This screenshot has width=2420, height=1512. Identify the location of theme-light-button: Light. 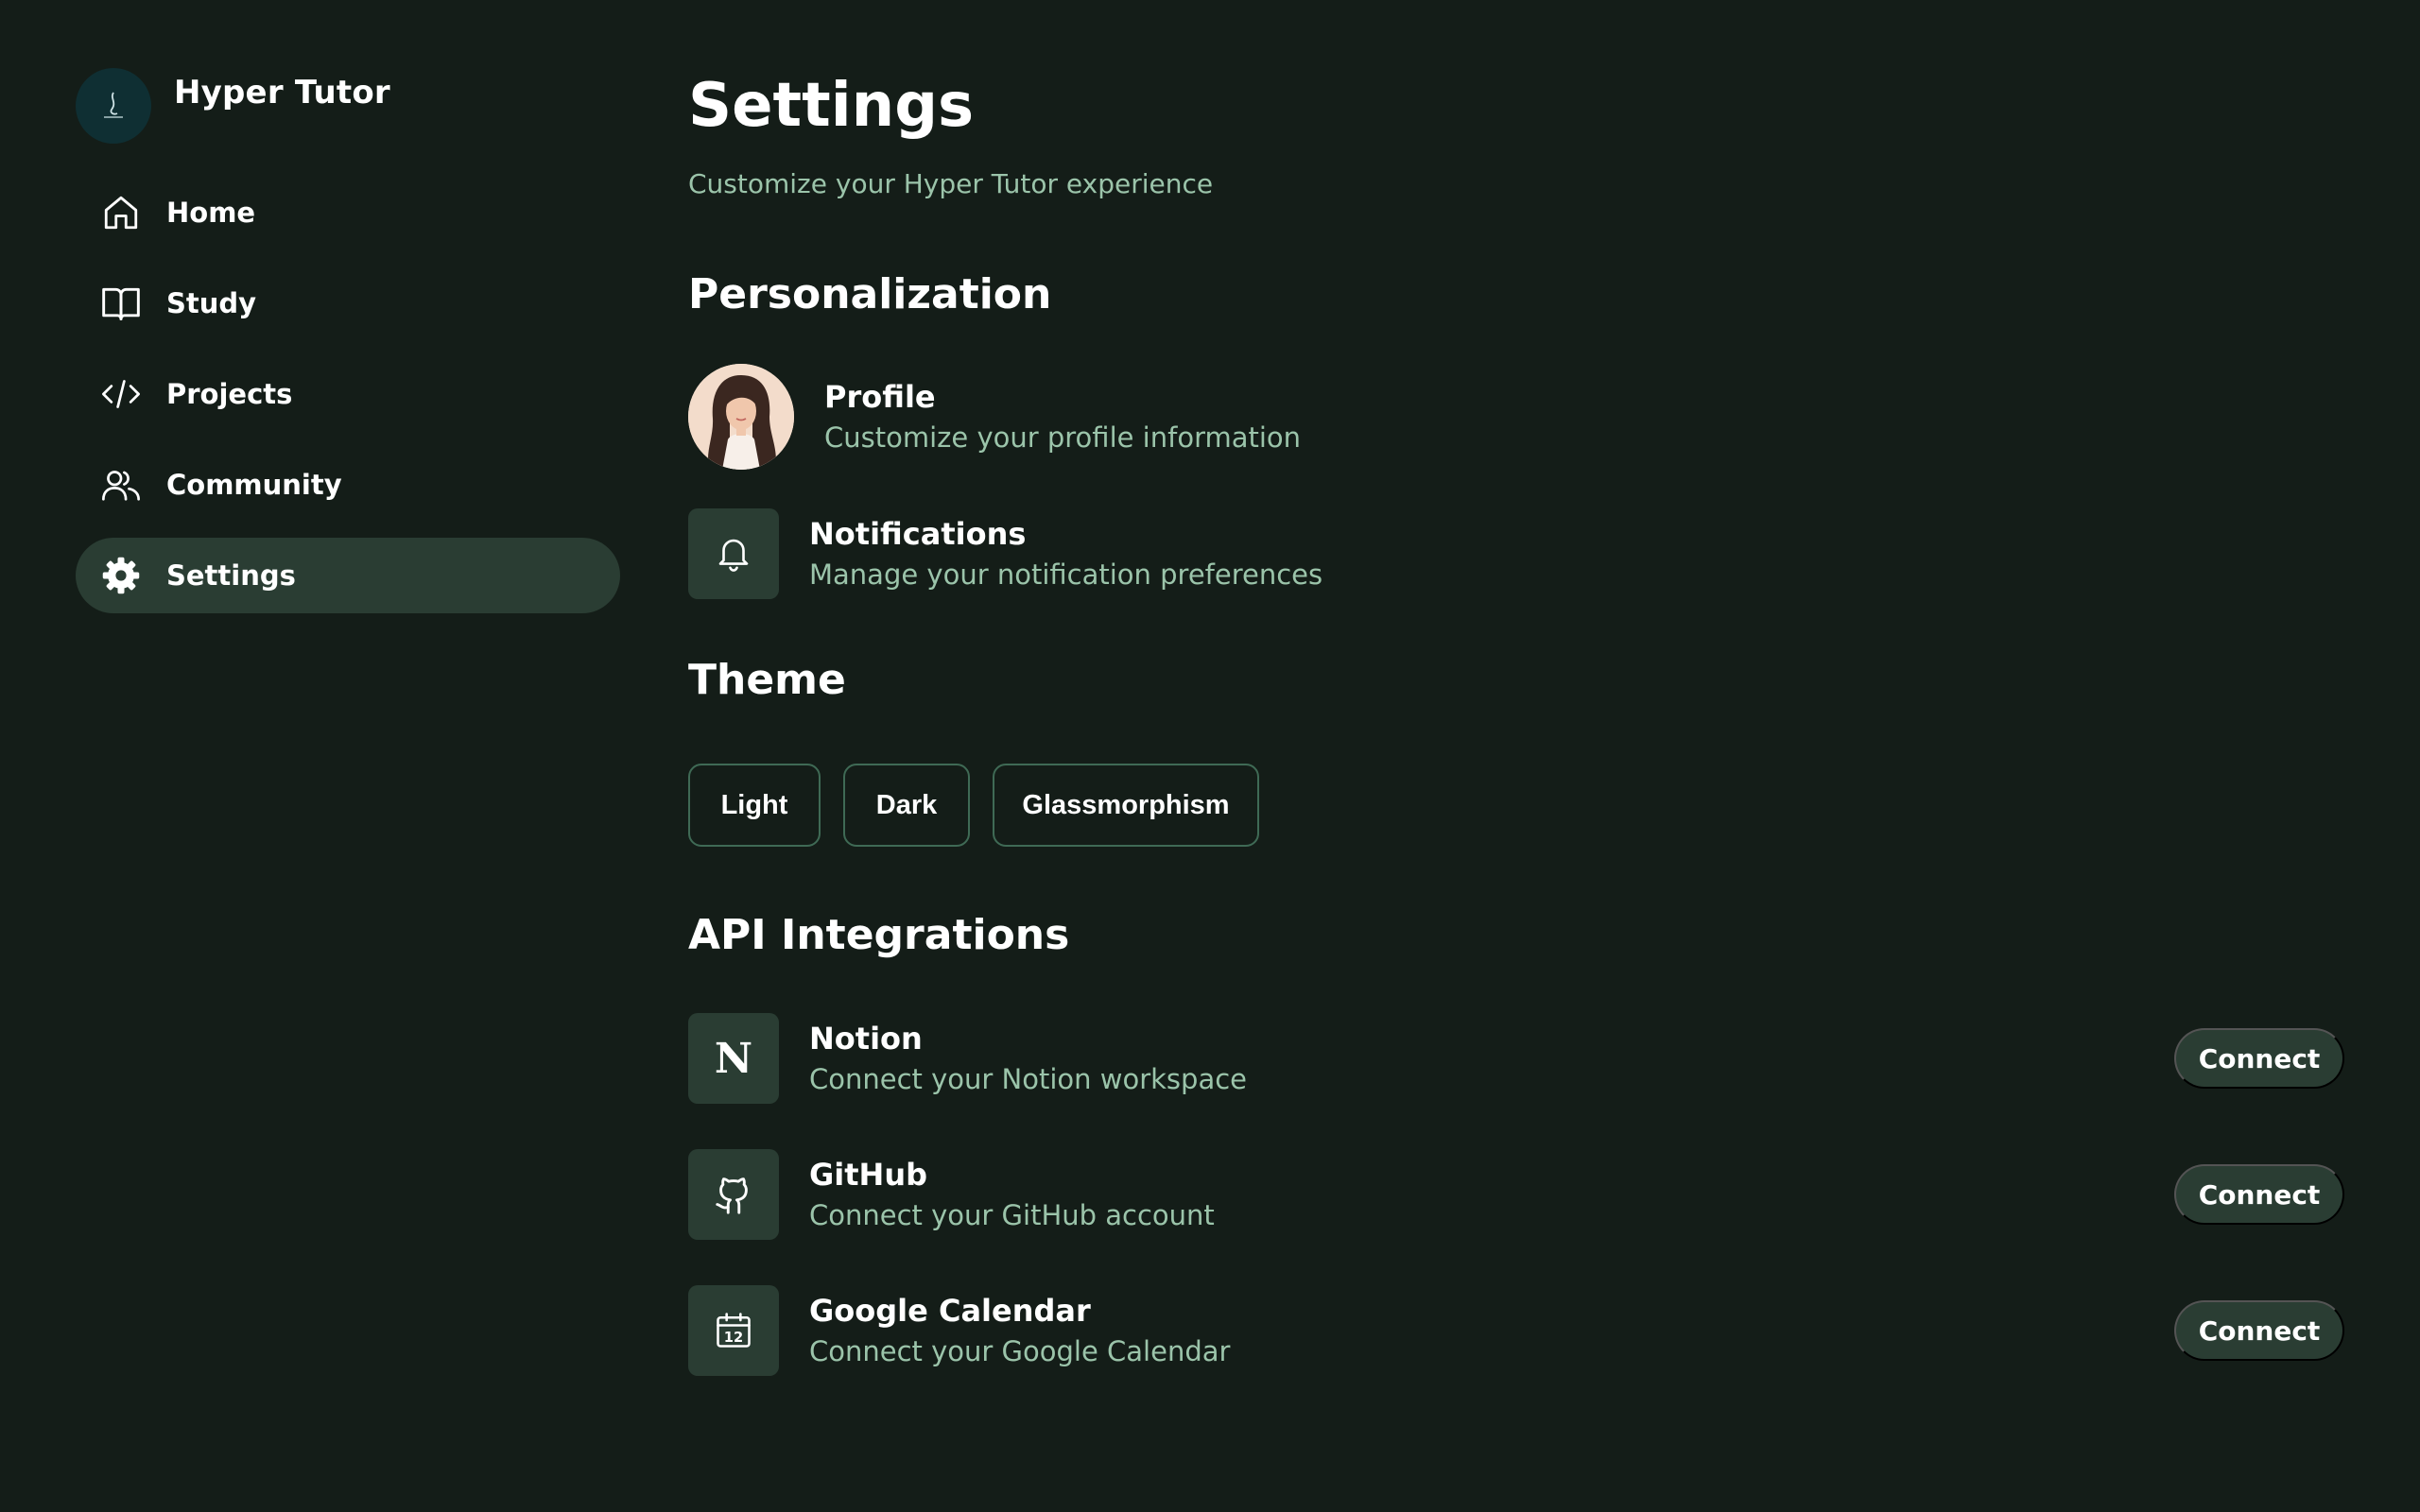
(754, 805).